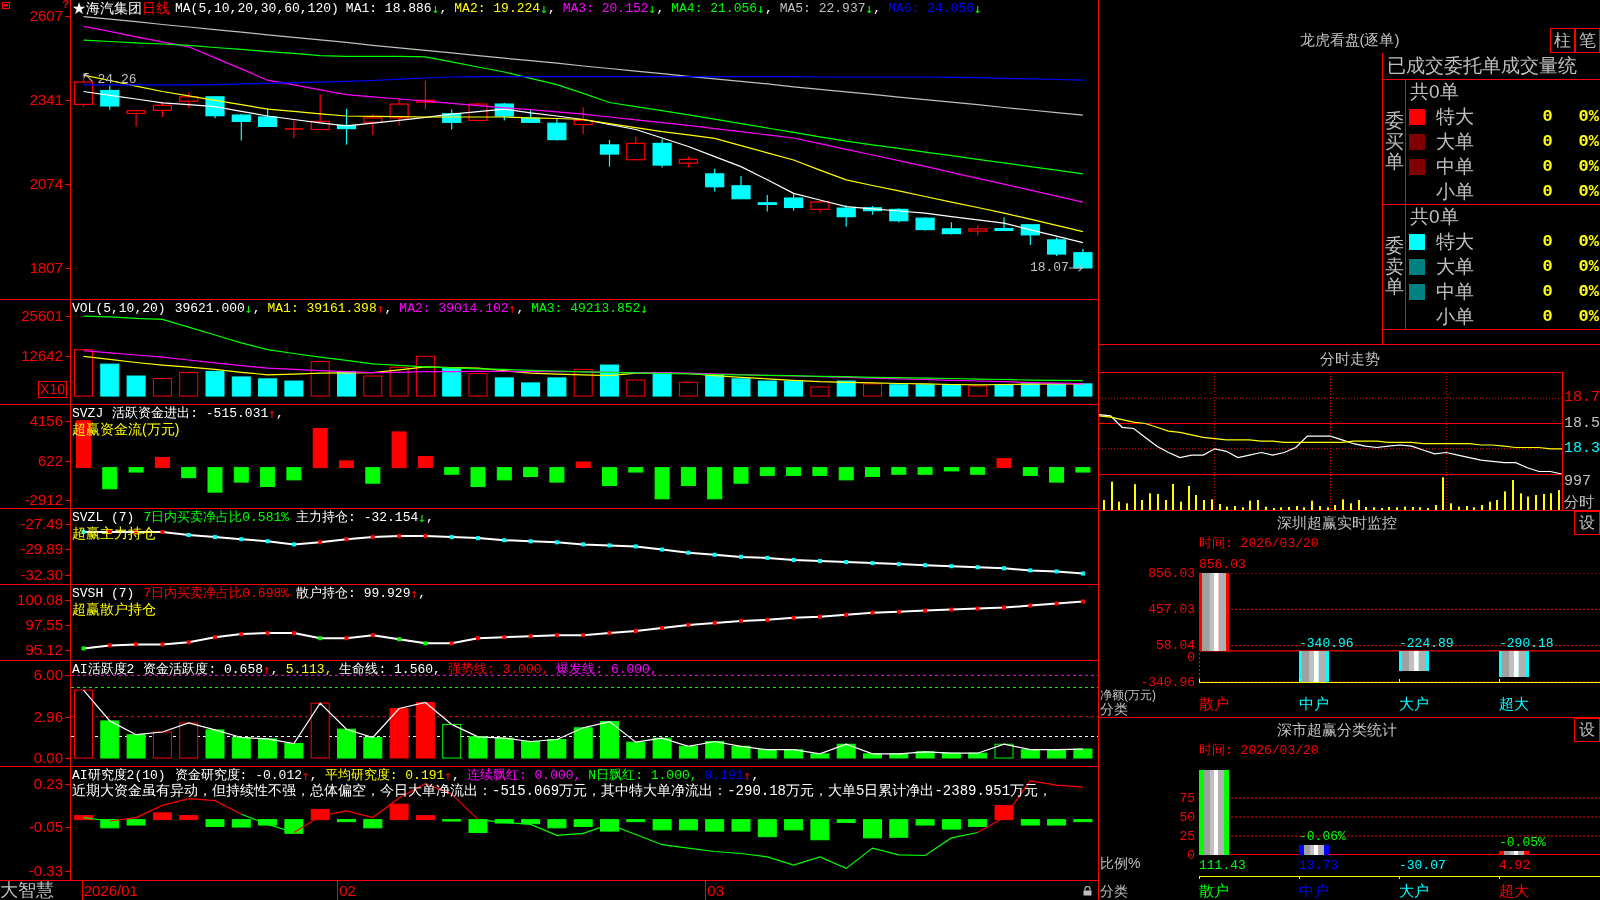  Describe the element at coordinates (1349, 41) in the screenshot. I see `panel-title: 龙虎看盘(逐单)` at that location.